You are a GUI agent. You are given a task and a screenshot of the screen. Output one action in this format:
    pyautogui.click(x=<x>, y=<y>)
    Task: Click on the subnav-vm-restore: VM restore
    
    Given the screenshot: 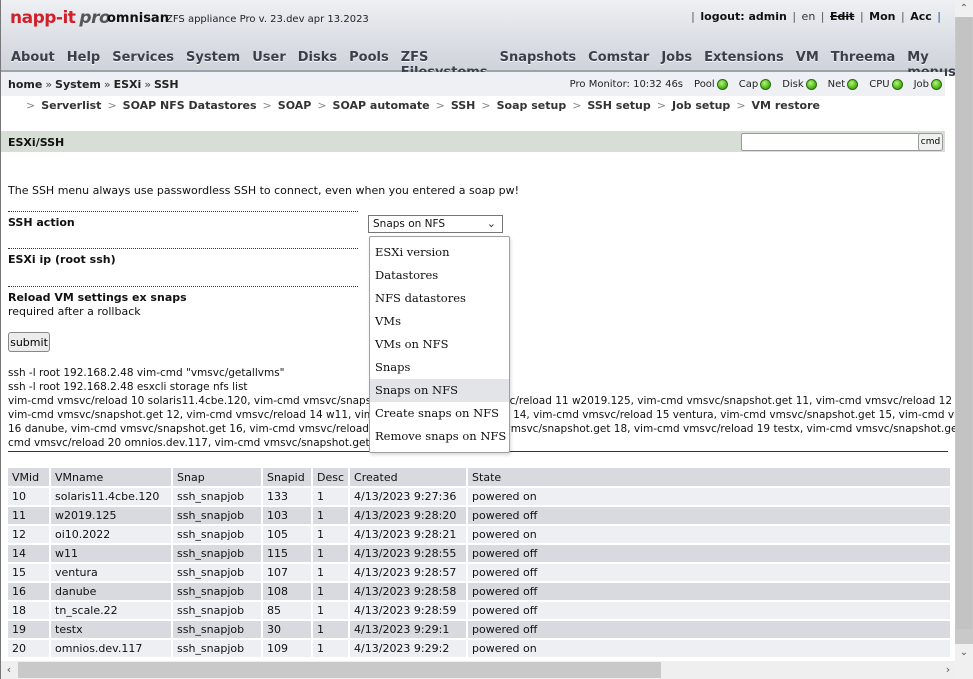 What is the action you would take?
    pyautogui.click(x=786, y=105)
    